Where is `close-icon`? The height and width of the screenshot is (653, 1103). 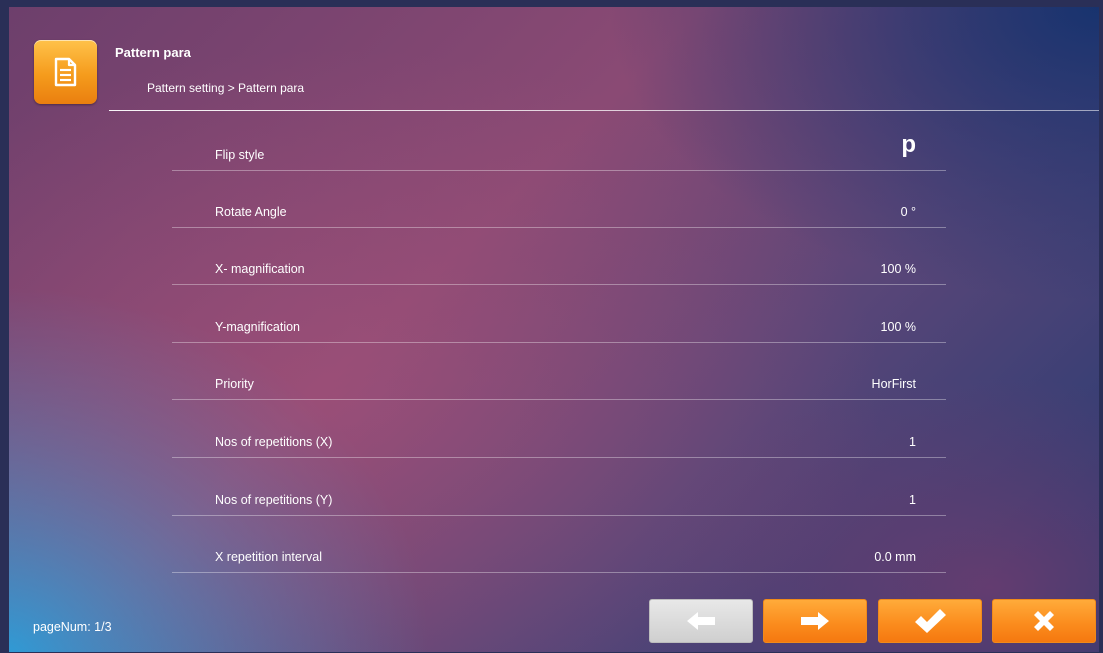 close-icon is located at coordinates (1044, 621).